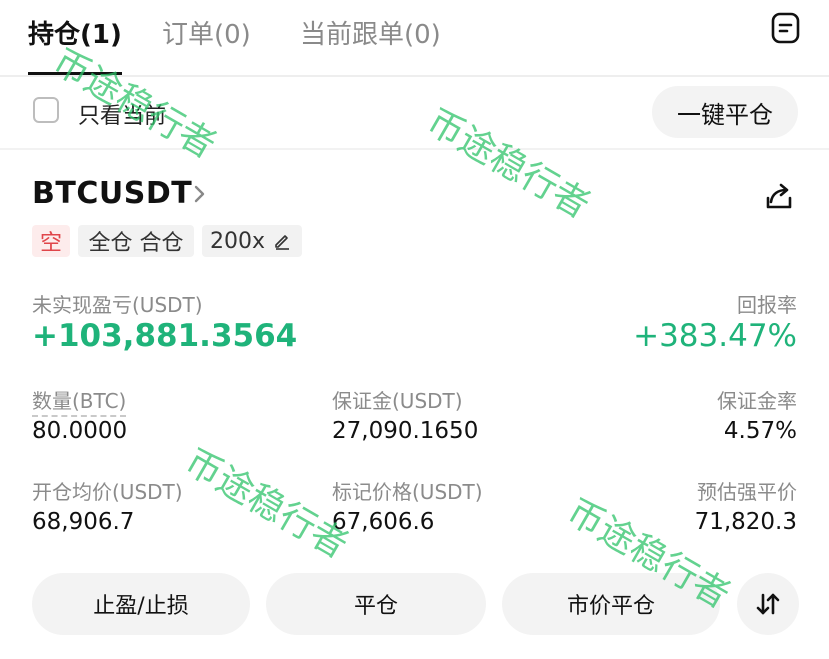 This screenshot has width=829, height=659. I want to click on edit-pencil-icon, so click(282, 241).